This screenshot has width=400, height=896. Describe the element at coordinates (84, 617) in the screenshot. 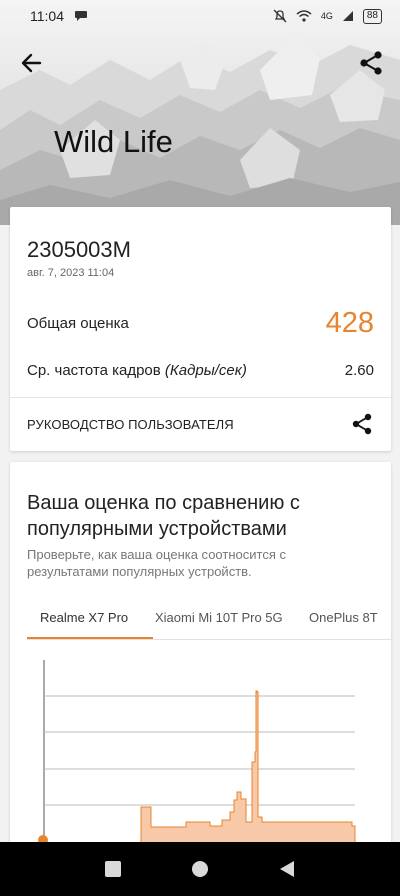

I see `tab-realme-x7-pro: Realme X7 Pro` at that location.